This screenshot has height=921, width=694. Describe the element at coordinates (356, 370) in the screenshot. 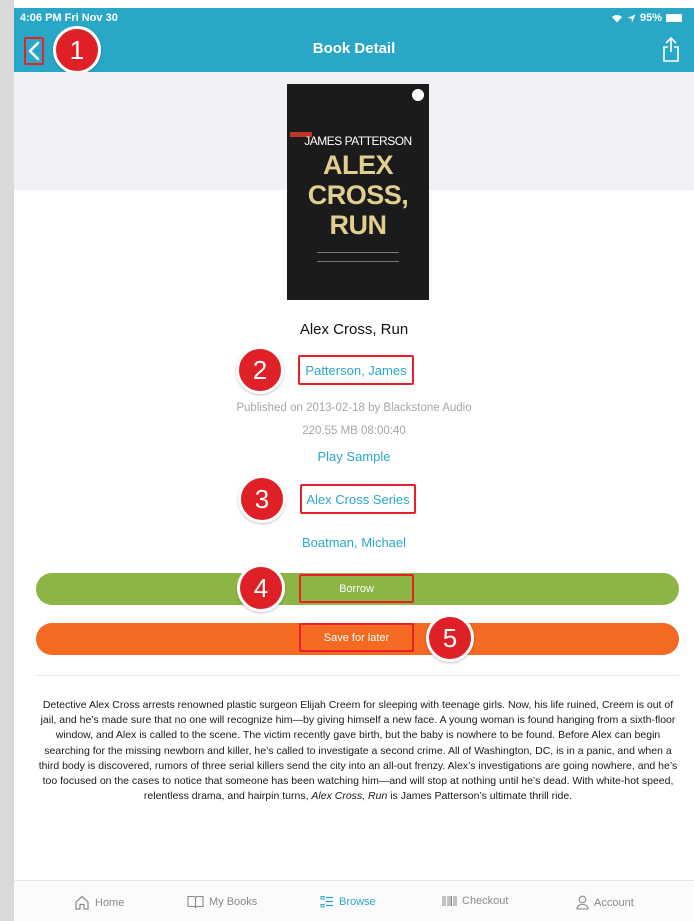

I see `author-link: Patterson, James` at that location.